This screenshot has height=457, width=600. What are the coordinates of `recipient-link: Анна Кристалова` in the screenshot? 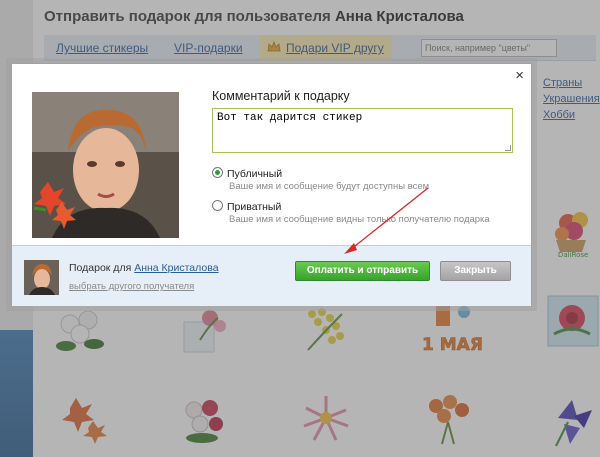 It's located at (176, 268).